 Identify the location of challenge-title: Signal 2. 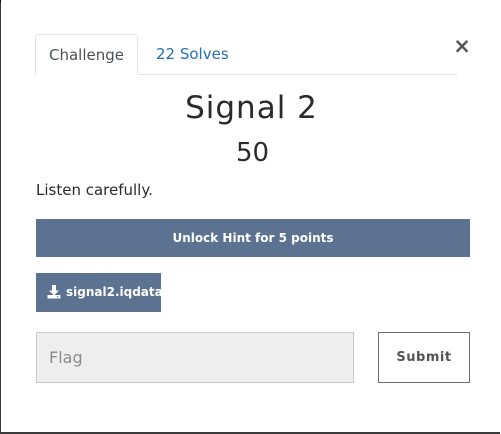
(251, 108).